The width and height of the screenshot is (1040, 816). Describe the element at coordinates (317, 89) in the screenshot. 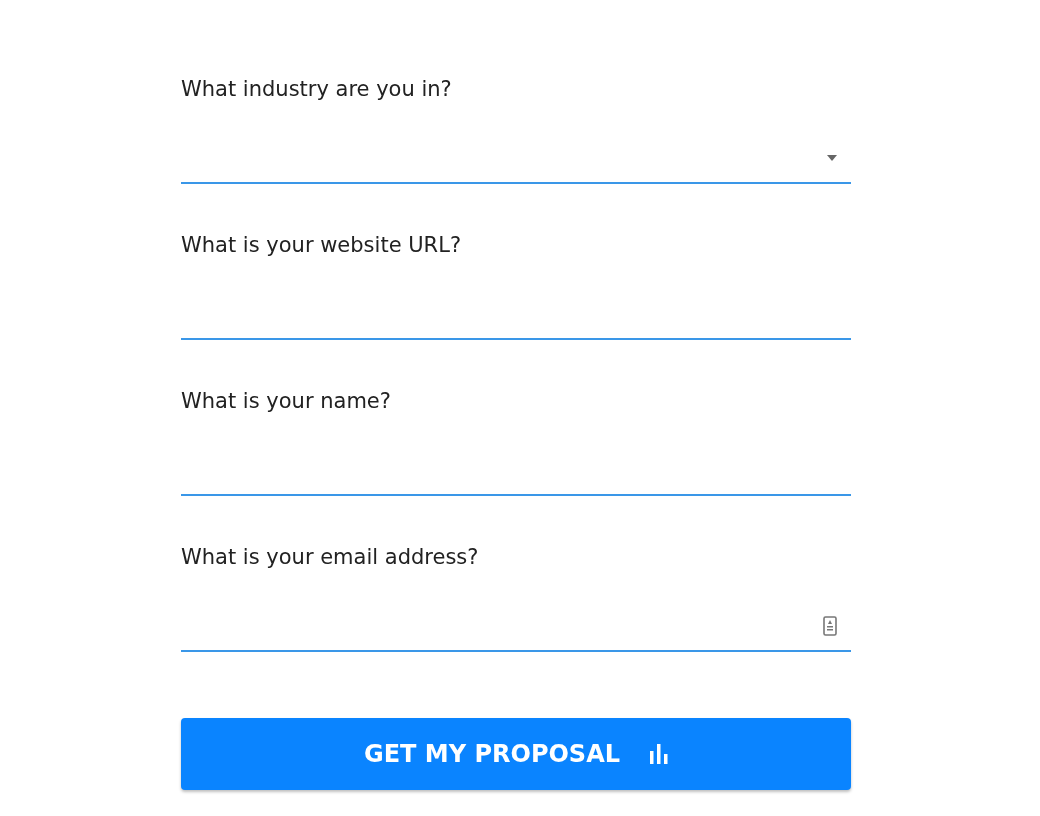

I see `field-label: What industry are you in?` at that location.